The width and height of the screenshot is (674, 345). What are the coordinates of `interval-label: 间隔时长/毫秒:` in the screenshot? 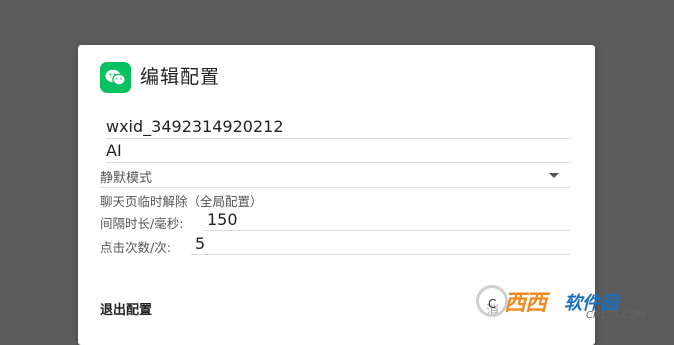 It's located at (142, 223).